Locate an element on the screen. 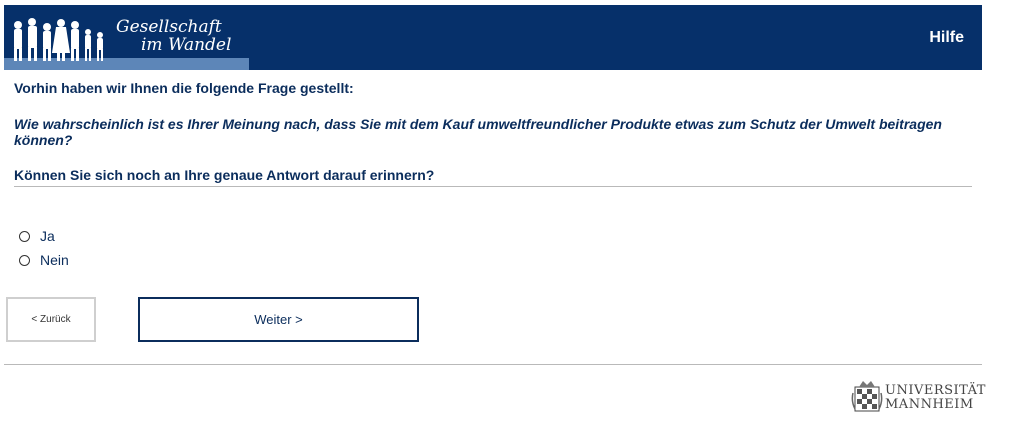 The image size is (1017, 435). answer-options: Ja Nein is located at coordinates (44, 248).